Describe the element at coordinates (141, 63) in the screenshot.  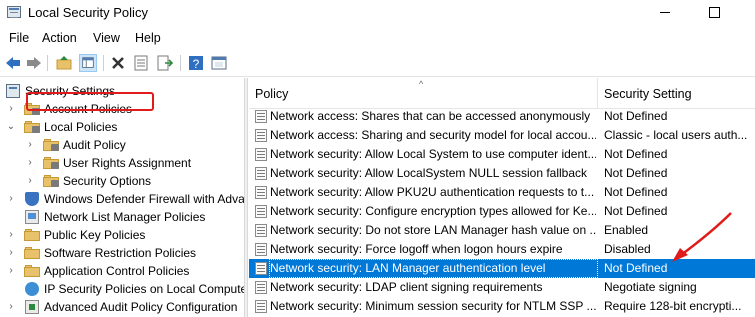
I see `properties-icon` at that location.